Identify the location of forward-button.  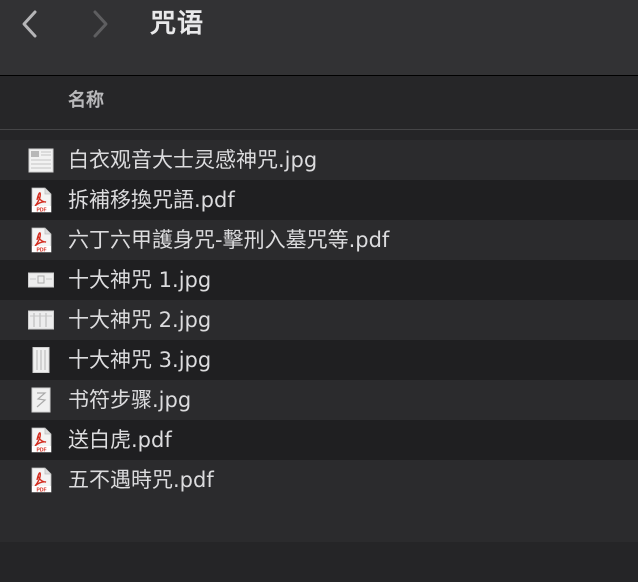
(100, 24).